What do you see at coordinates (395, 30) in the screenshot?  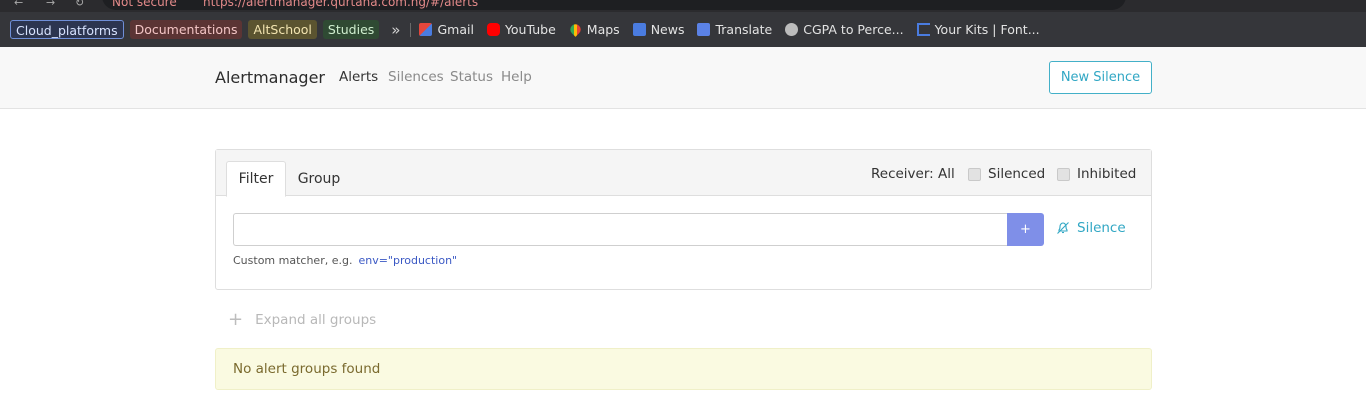 I see `bookmarks-more-icon: »` at bounding box center [395, 30].